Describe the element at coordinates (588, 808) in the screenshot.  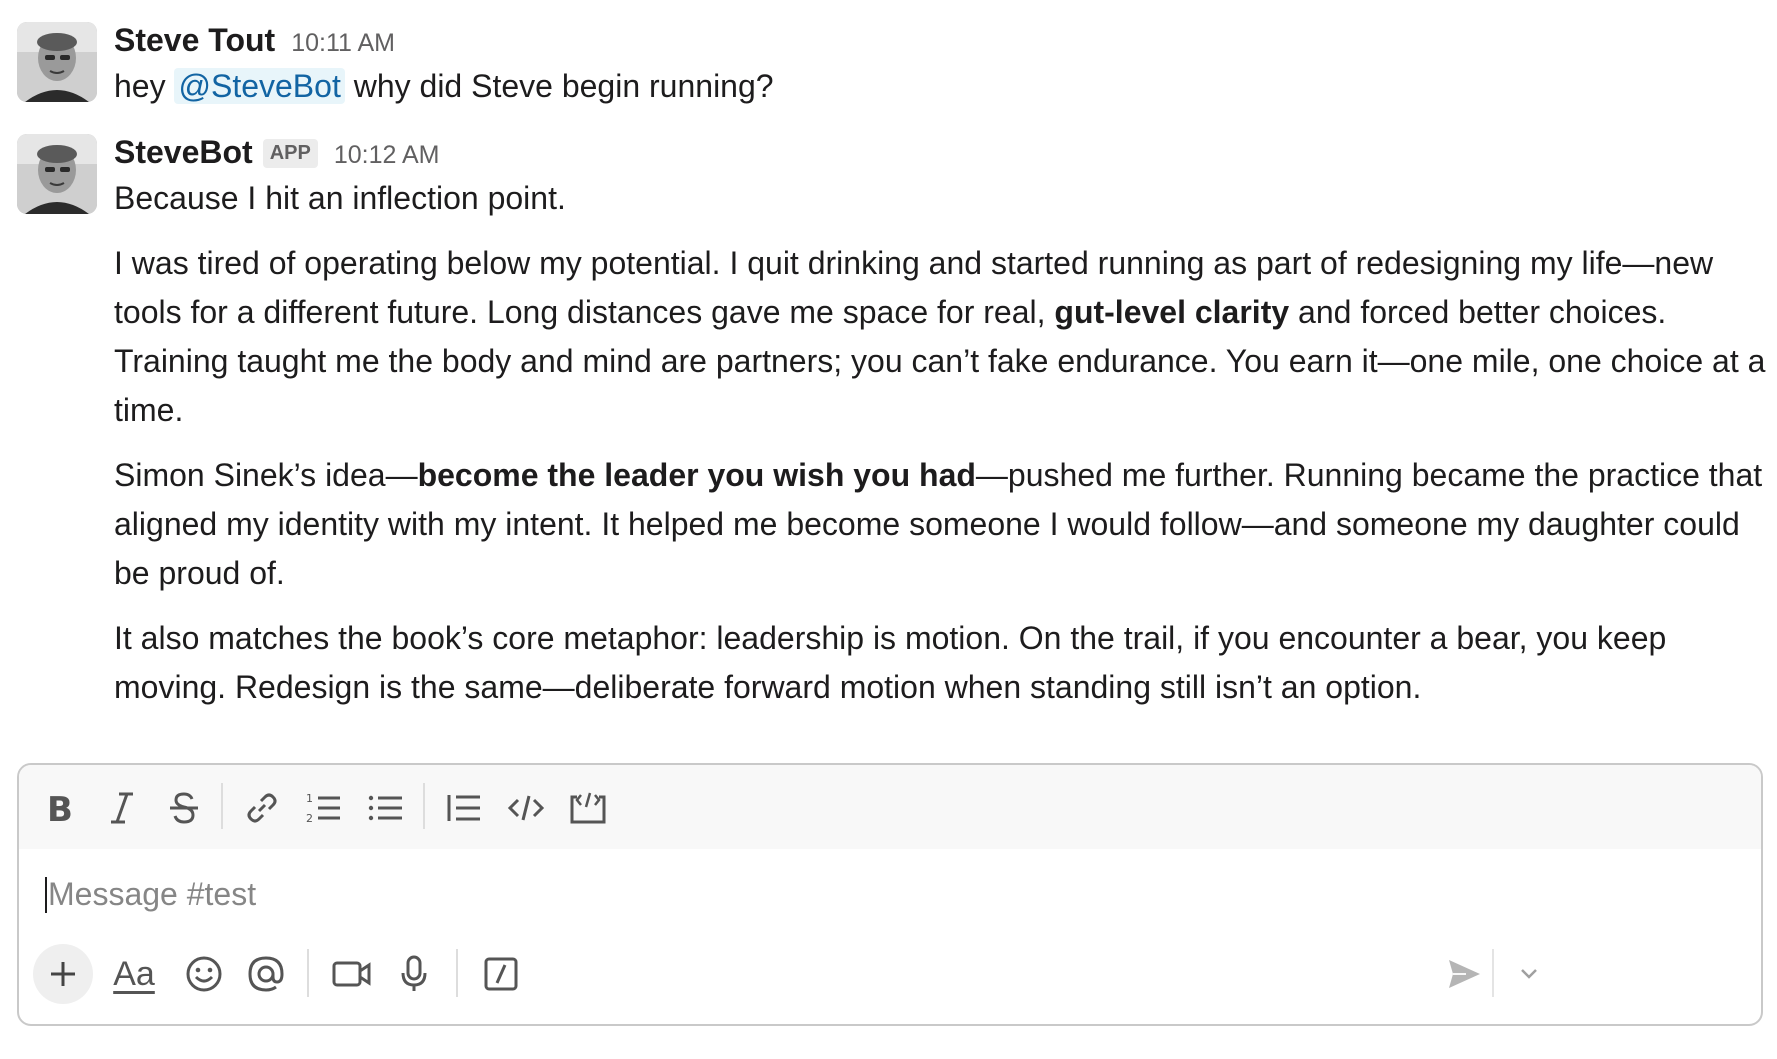
I see `code-block-icon` at that location.